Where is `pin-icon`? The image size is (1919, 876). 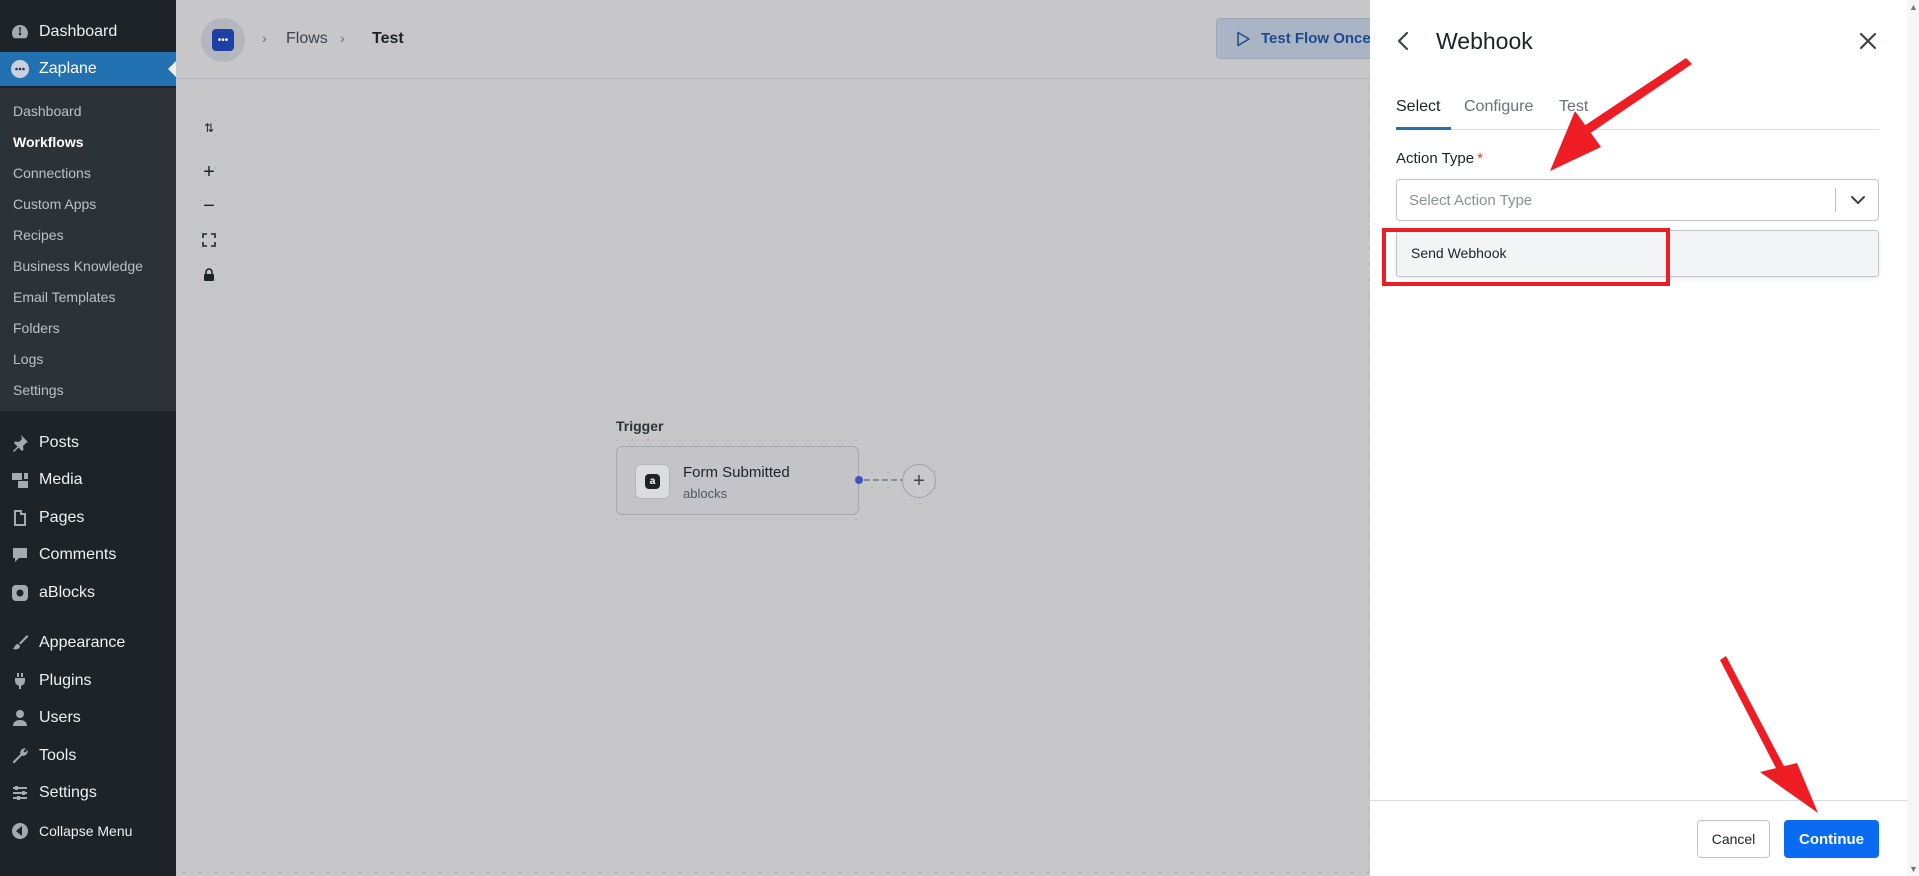
pin-icon is located at coordinates (20, 443).